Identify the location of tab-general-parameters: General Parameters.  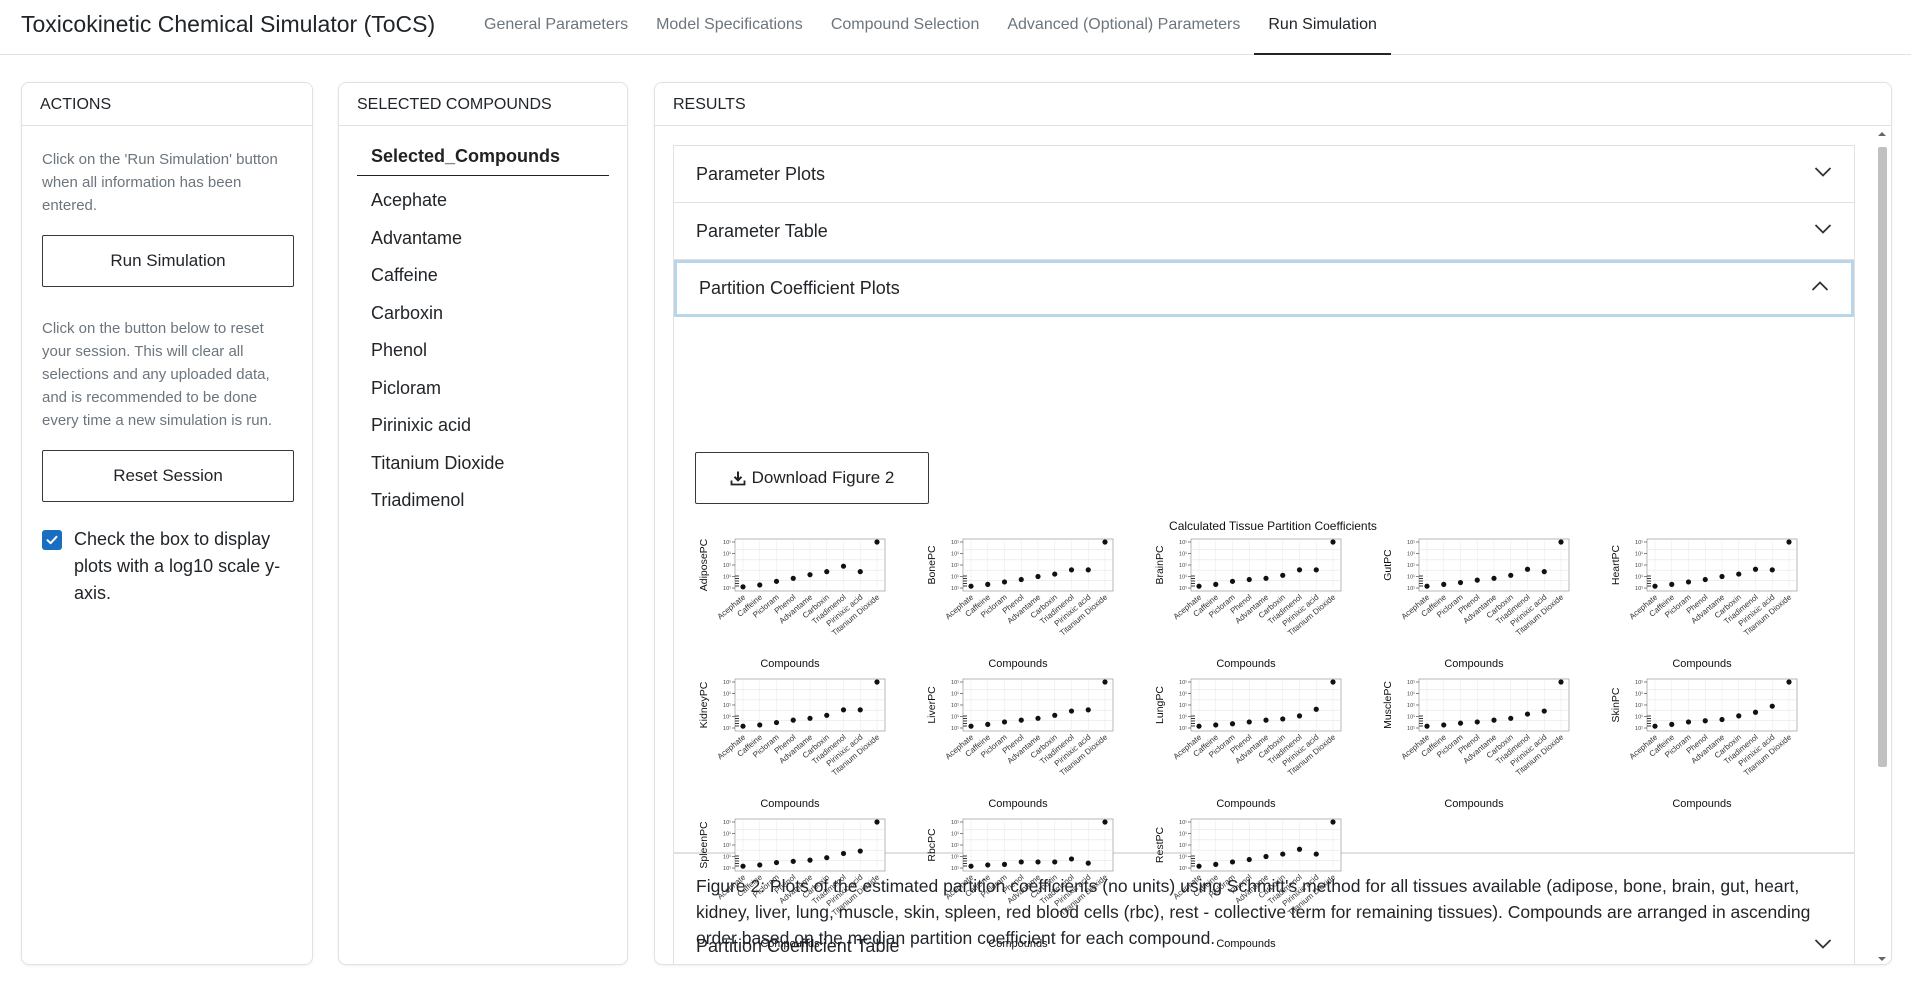
(556, 27).